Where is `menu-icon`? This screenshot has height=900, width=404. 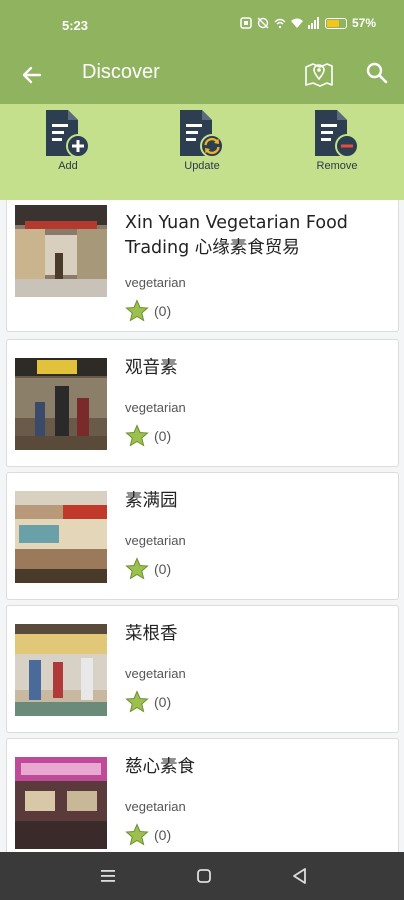 menu-icon is located at coordinates (108, 876).